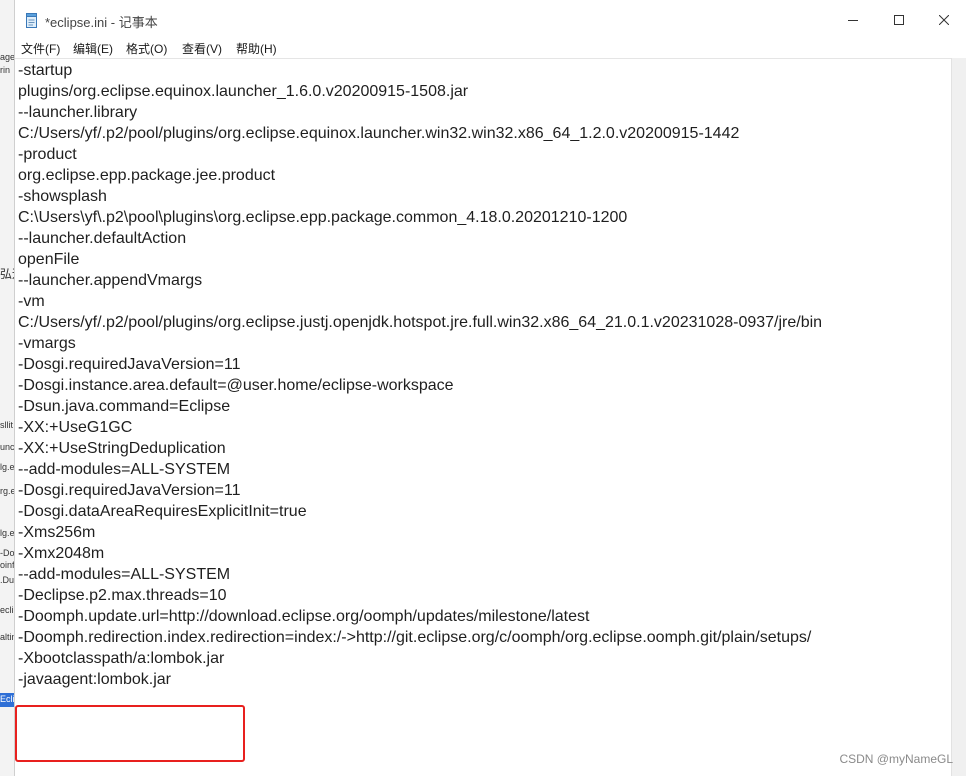  I want to click on minimize-icon, so click(853, 20).